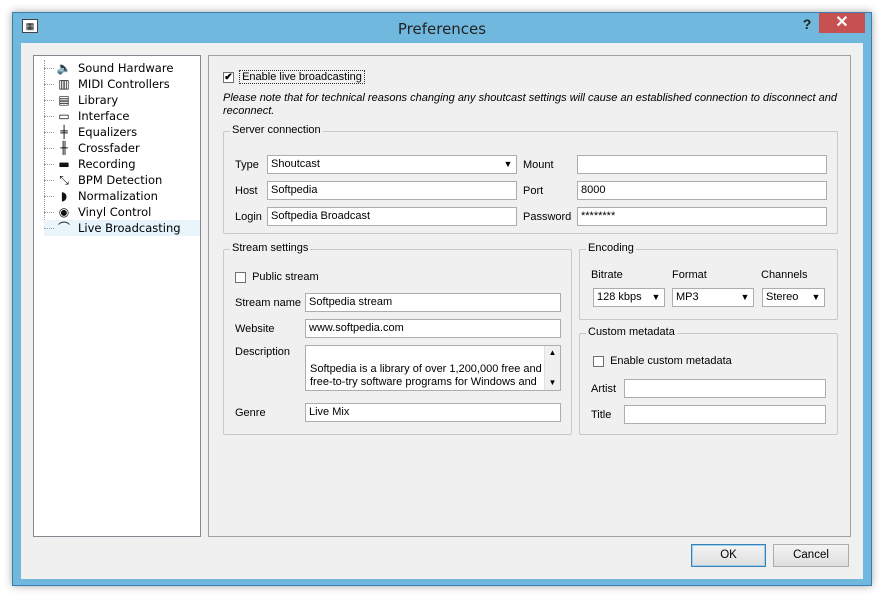 The image size is (889, 607). What do you see at coordinates (228, 77) in the screenshot?
I see `enable-live-broadcasting-checkbox: ✔` at bounding box center [228, 77].